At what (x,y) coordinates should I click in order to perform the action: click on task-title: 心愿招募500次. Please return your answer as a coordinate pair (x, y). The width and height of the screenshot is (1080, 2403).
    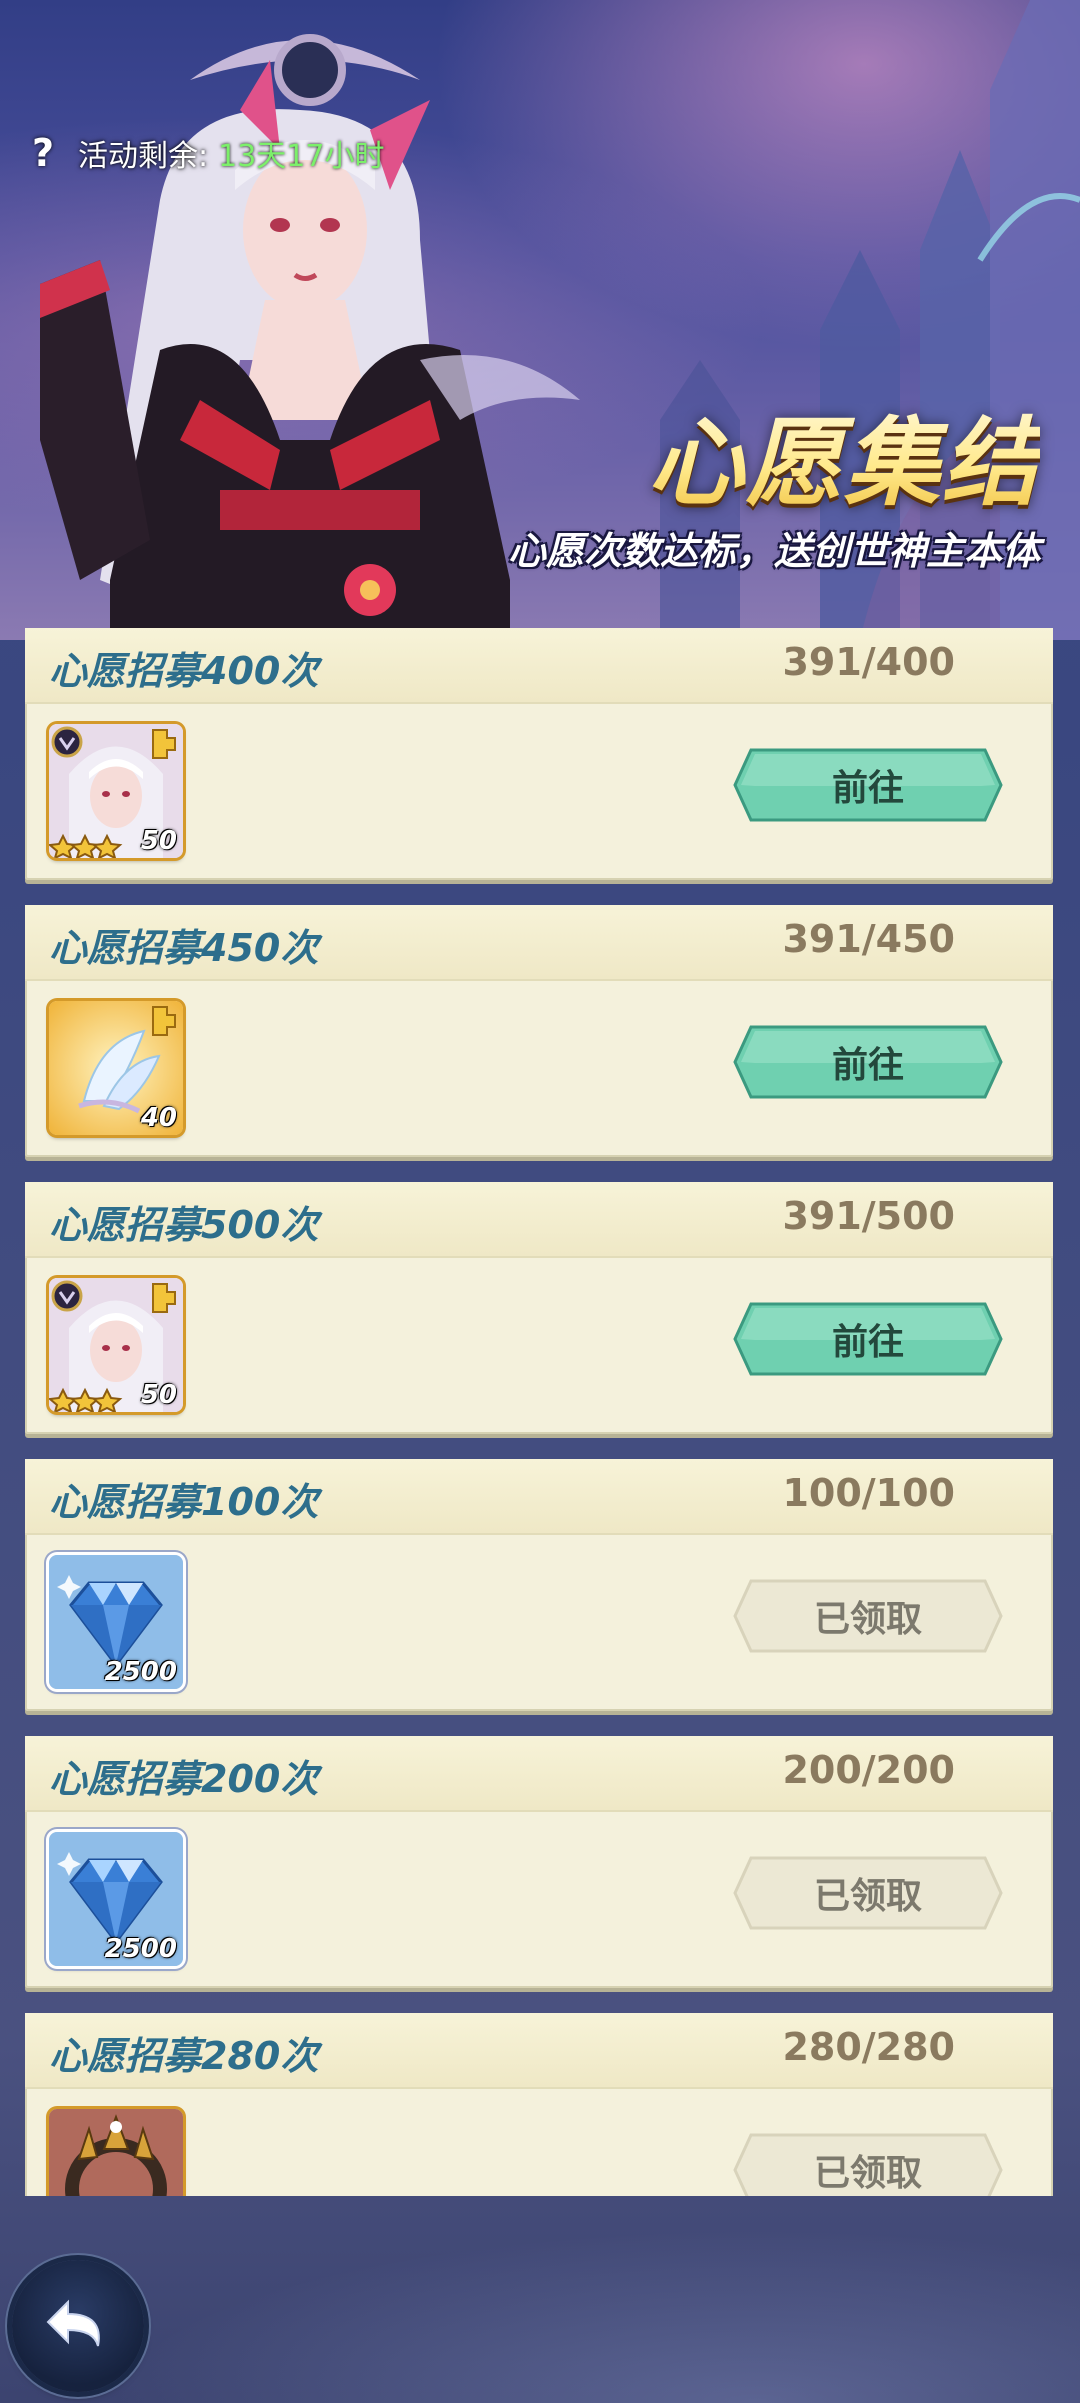
    Looking at the image, I should click on (184, 1225).